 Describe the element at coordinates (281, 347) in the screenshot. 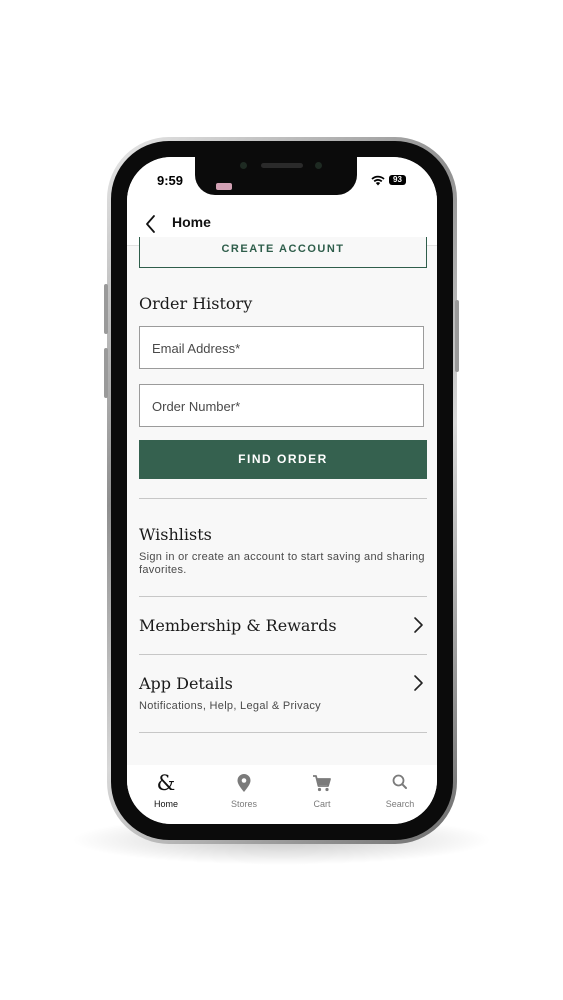

I see `email-field: Email Address*` at that location.